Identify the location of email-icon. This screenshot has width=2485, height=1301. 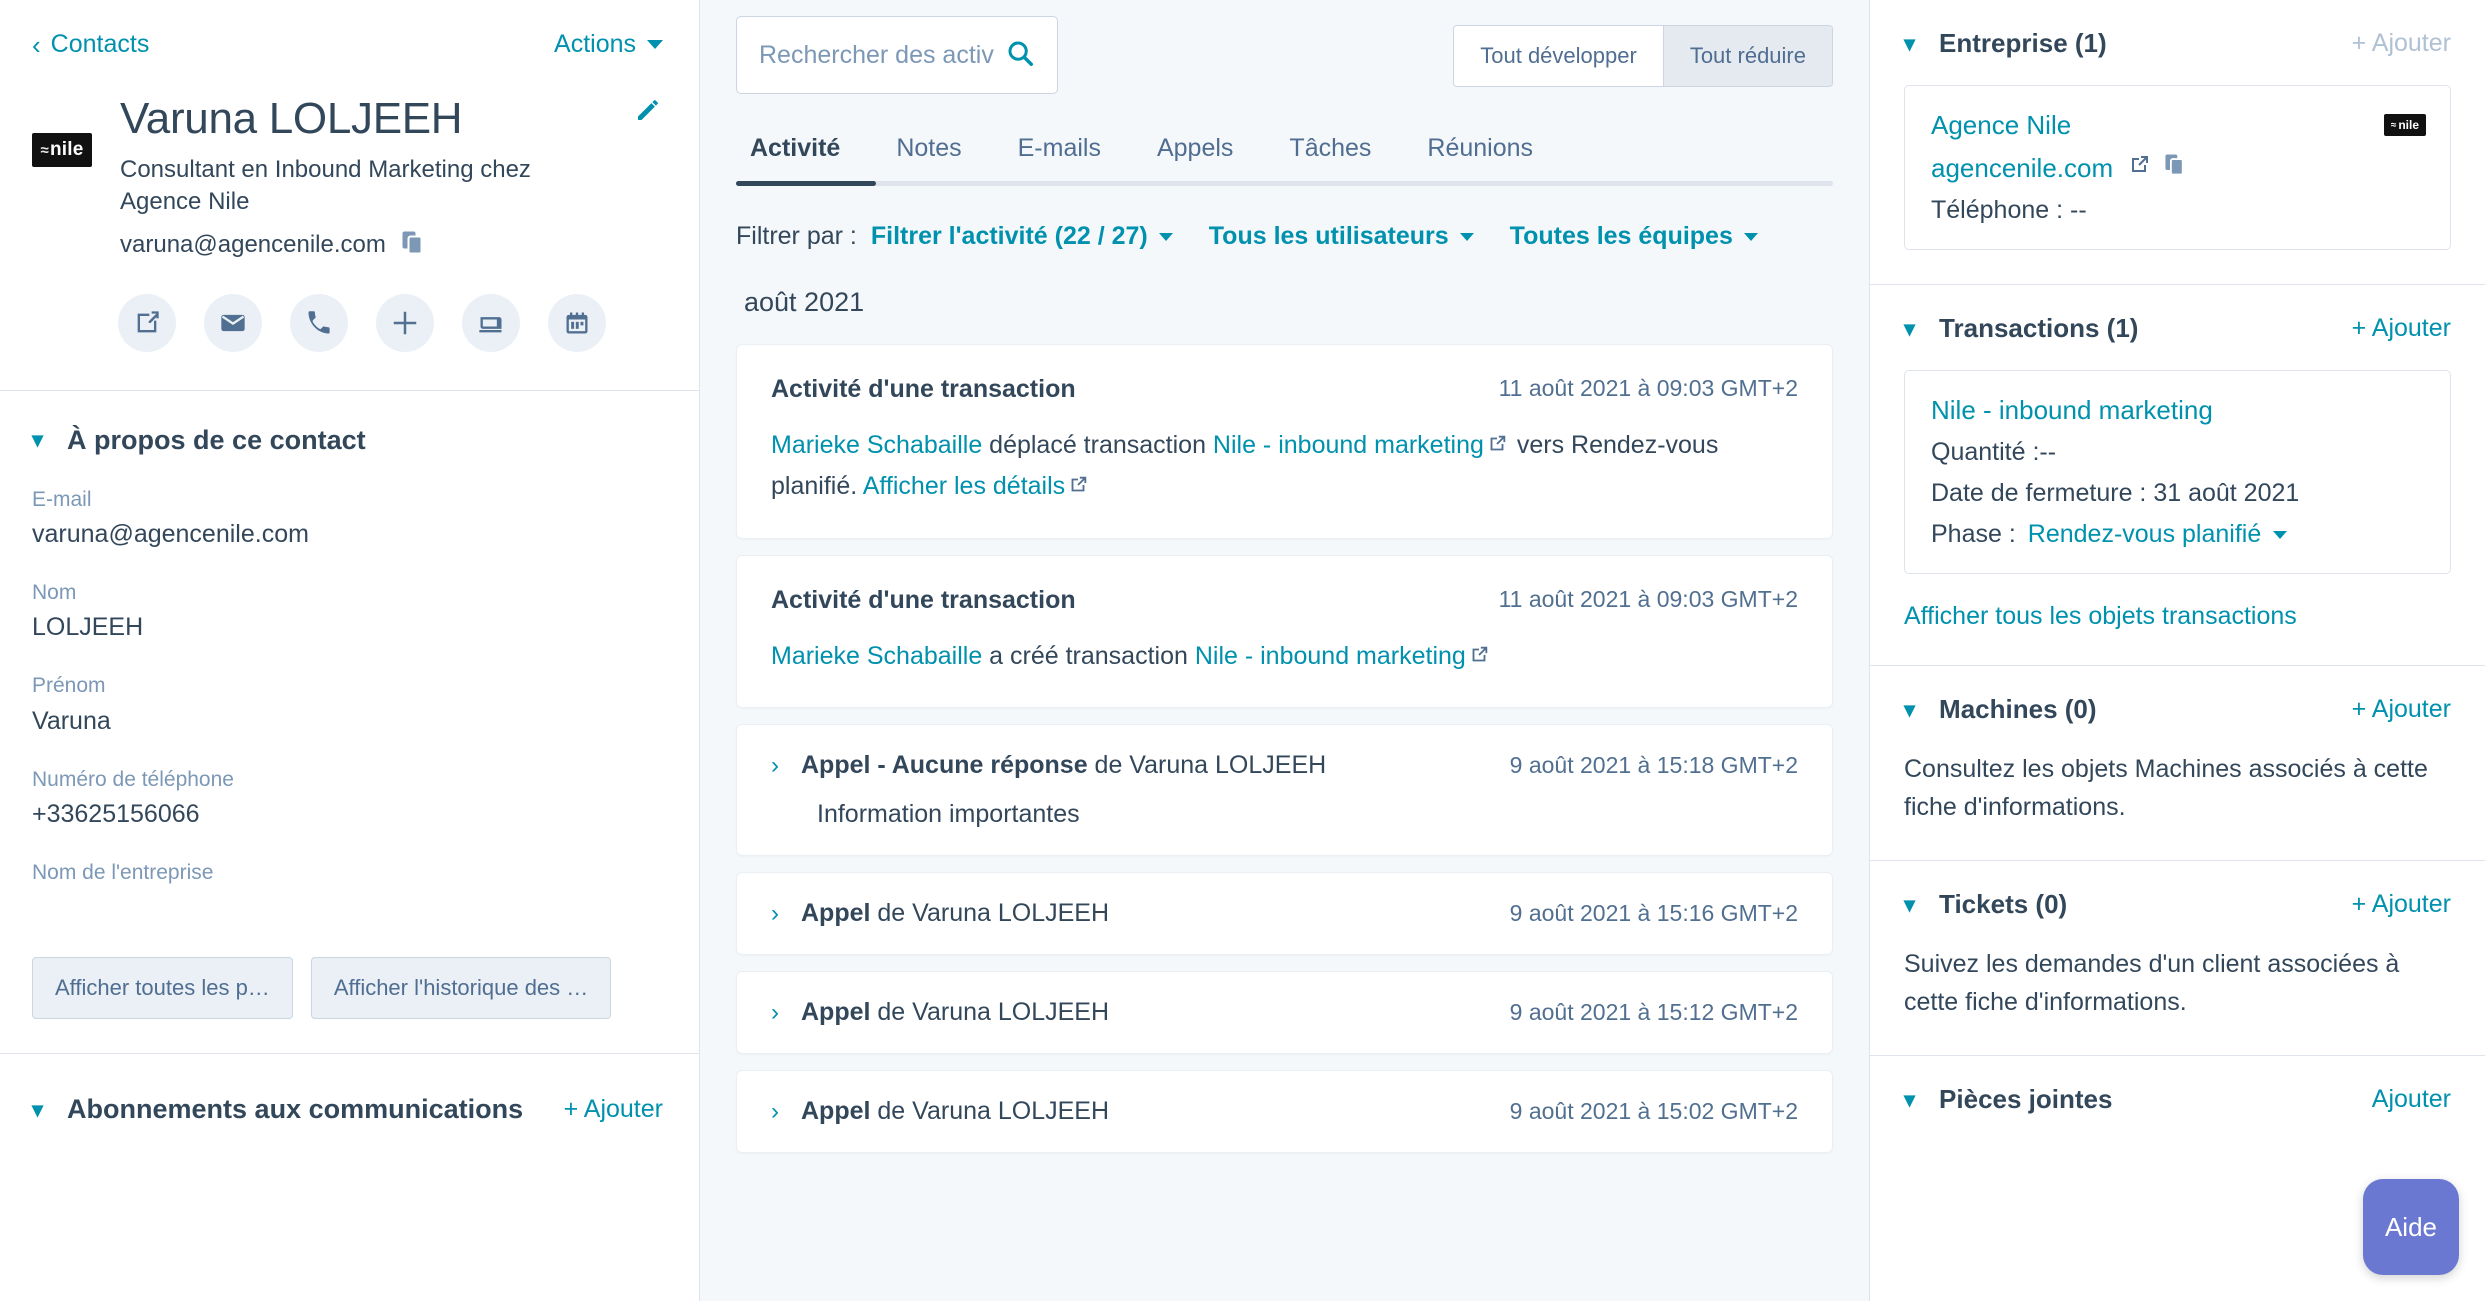
(233, 322).